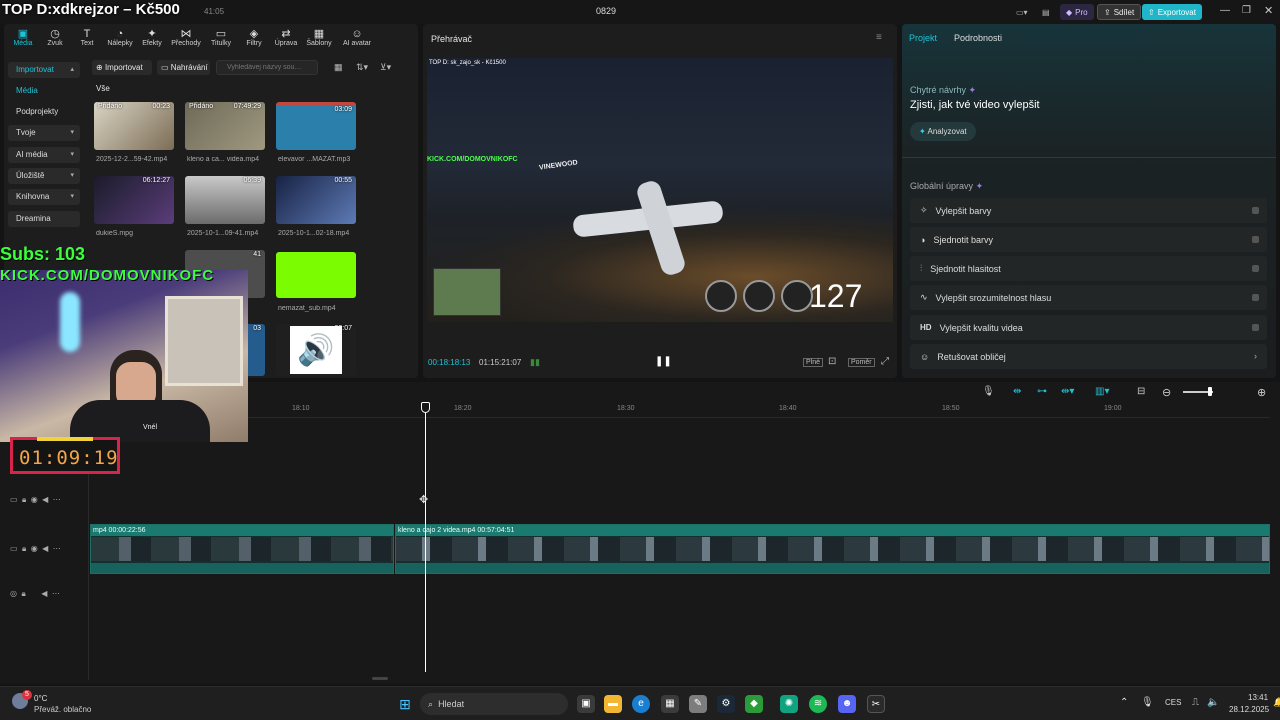 The width and height of the screenshot is (1280, 720). I want to click on taskbar-search: ⌕ Hledat, so click(494, 704).